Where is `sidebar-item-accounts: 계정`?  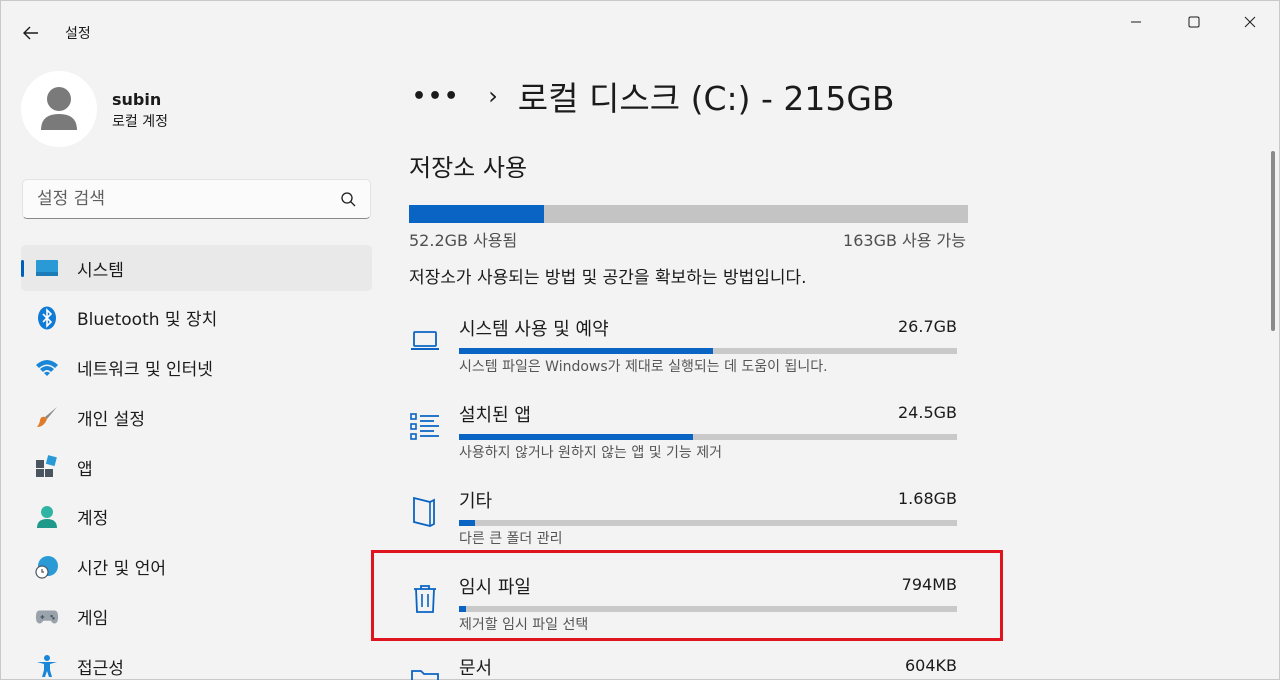 sidebar-item-accounts: 계정 is located at coordinates (196, 517).